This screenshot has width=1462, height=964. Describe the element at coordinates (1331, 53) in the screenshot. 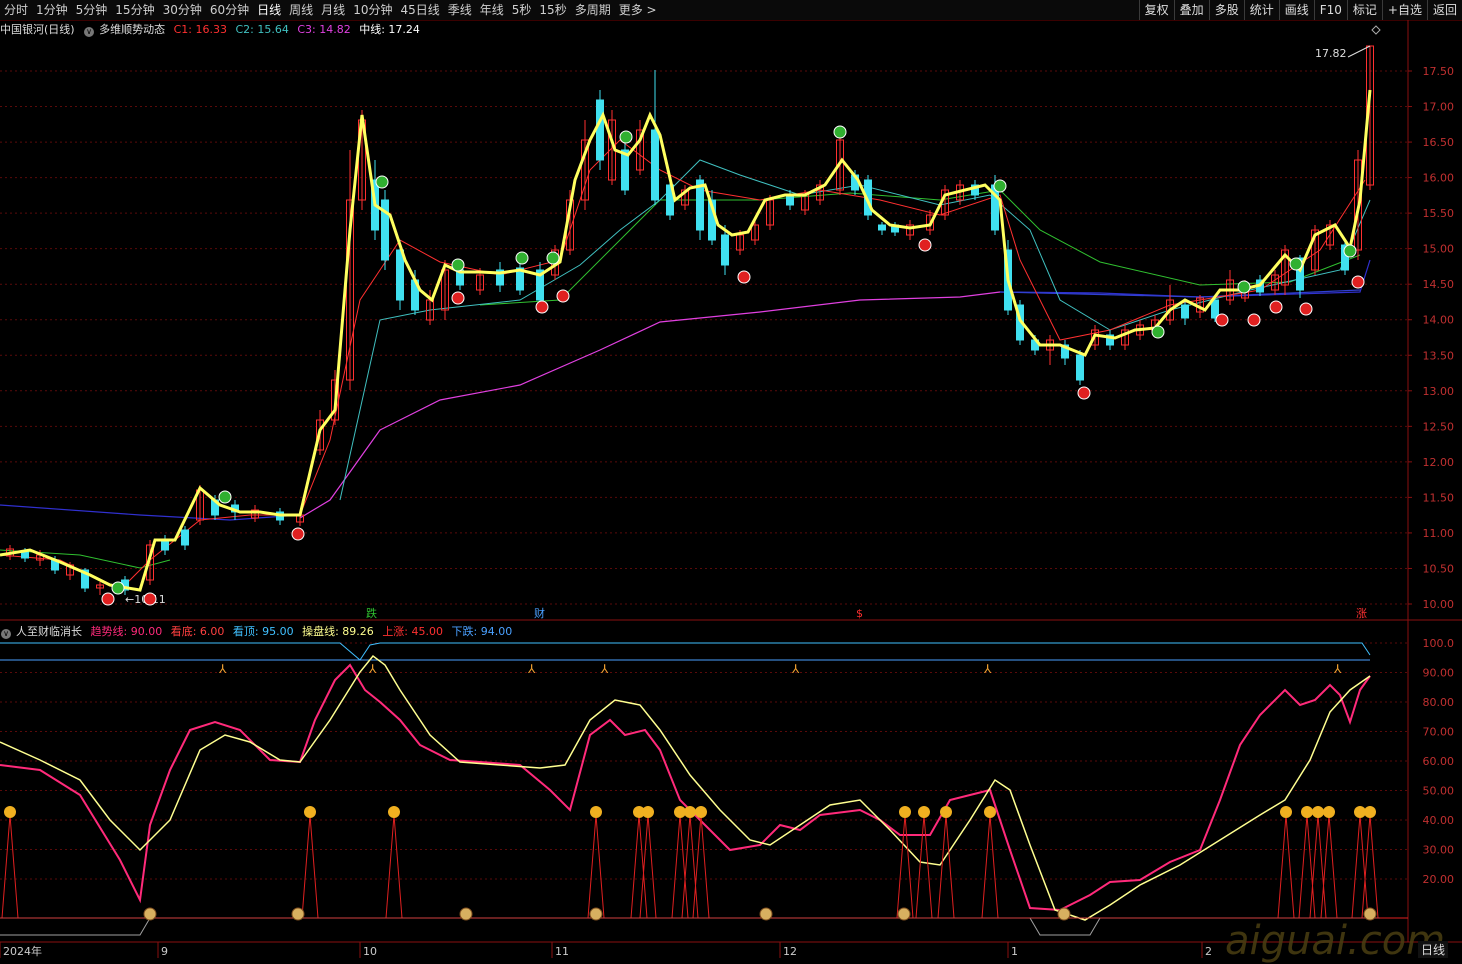

I see `max-price-label: 17.82` at that location.